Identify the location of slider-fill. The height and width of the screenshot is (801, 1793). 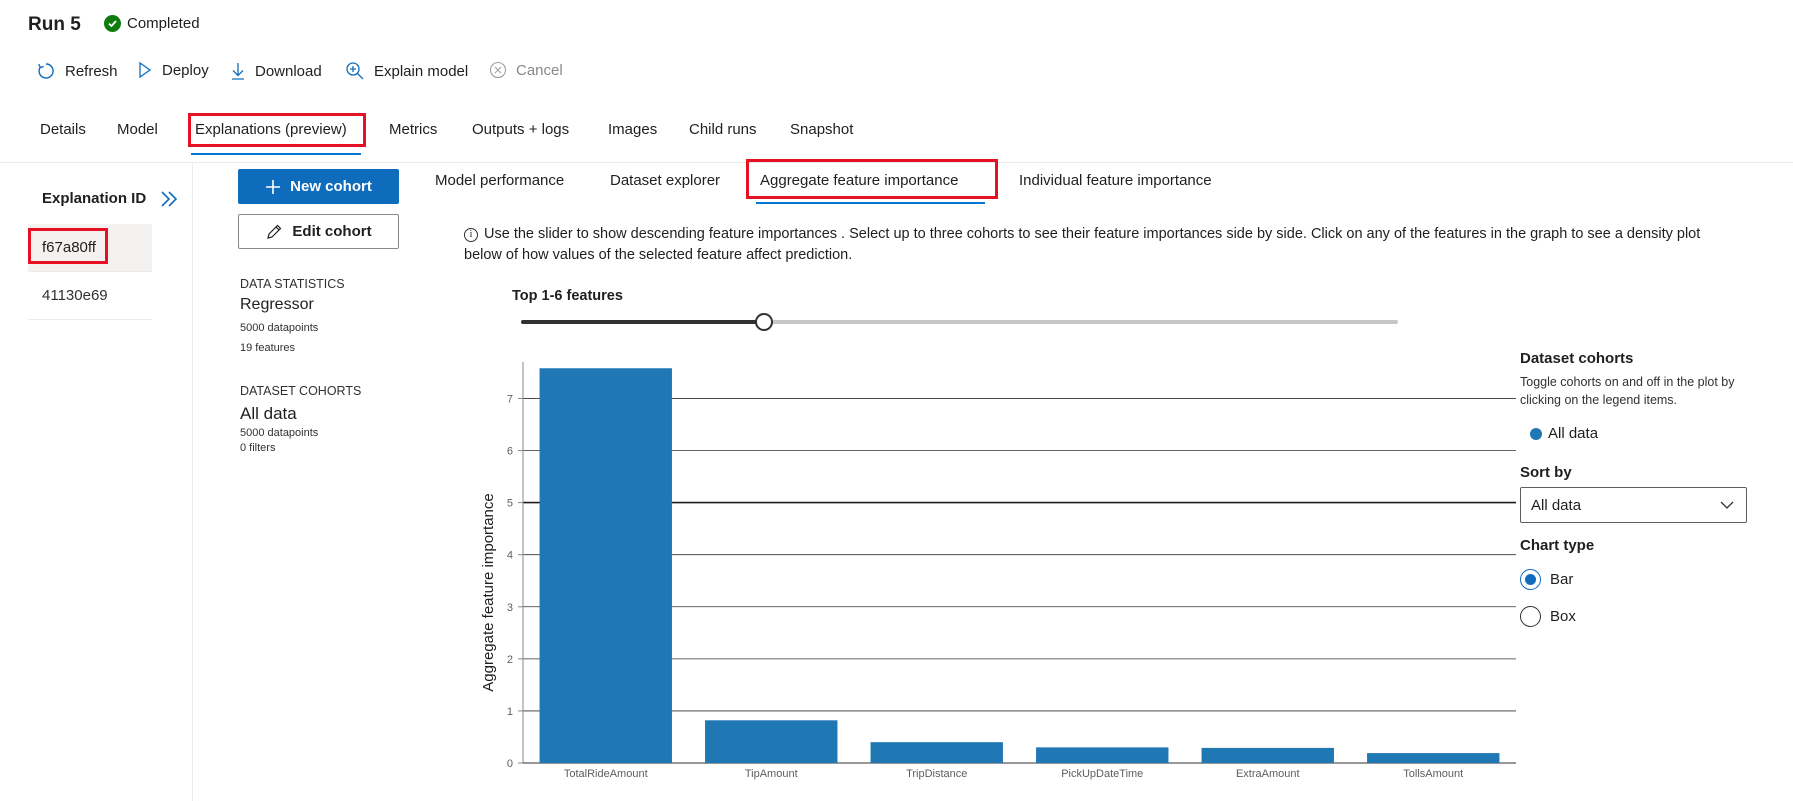
(642, 322).